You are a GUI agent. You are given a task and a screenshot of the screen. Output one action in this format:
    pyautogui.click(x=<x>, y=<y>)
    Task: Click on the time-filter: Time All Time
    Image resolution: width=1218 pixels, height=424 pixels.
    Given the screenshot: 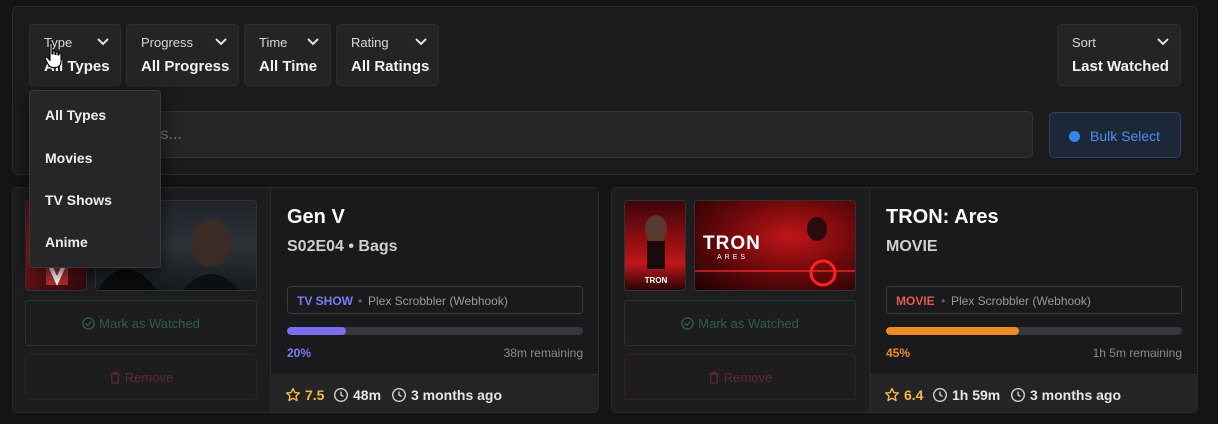 What is the action you would take?
    pyautogui.click(x=287, y=55)
    